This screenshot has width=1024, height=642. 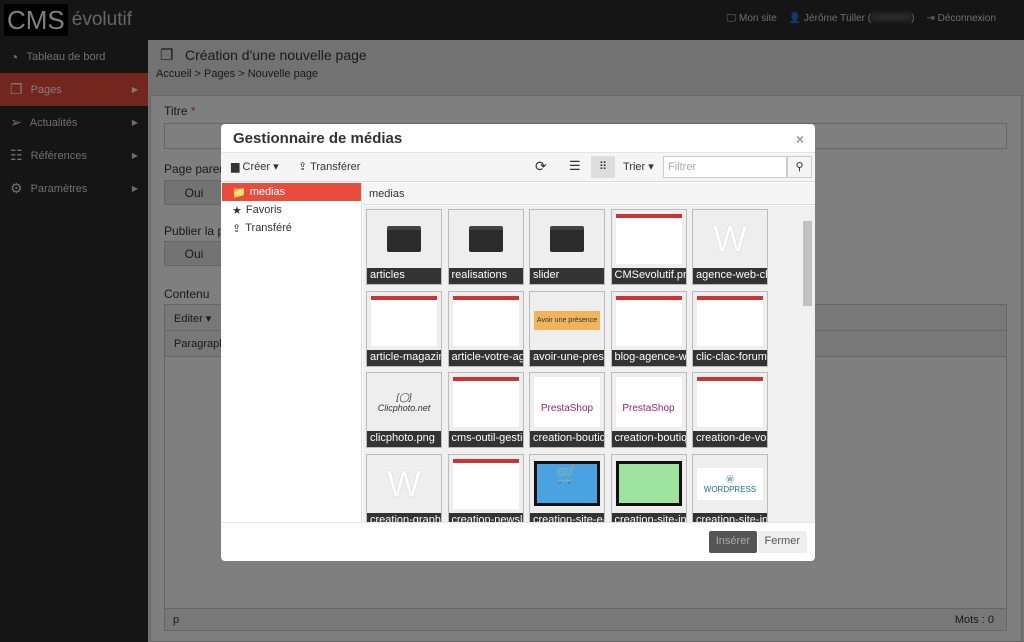 I want to click on tree-item: ★ Favoris, so click(x=291, y=210).